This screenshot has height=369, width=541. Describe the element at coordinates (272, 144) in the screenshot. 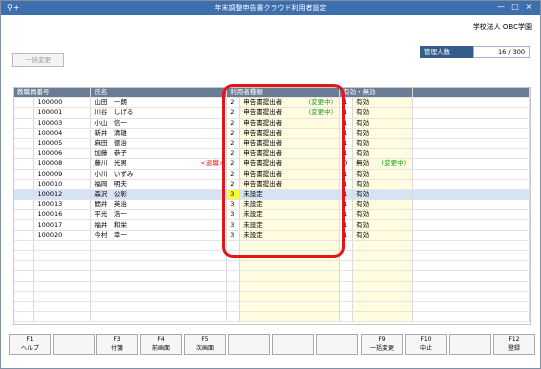

I see `table-row: 100005 麻田 徳治 2 申告書提出者 1 有効` at that location.